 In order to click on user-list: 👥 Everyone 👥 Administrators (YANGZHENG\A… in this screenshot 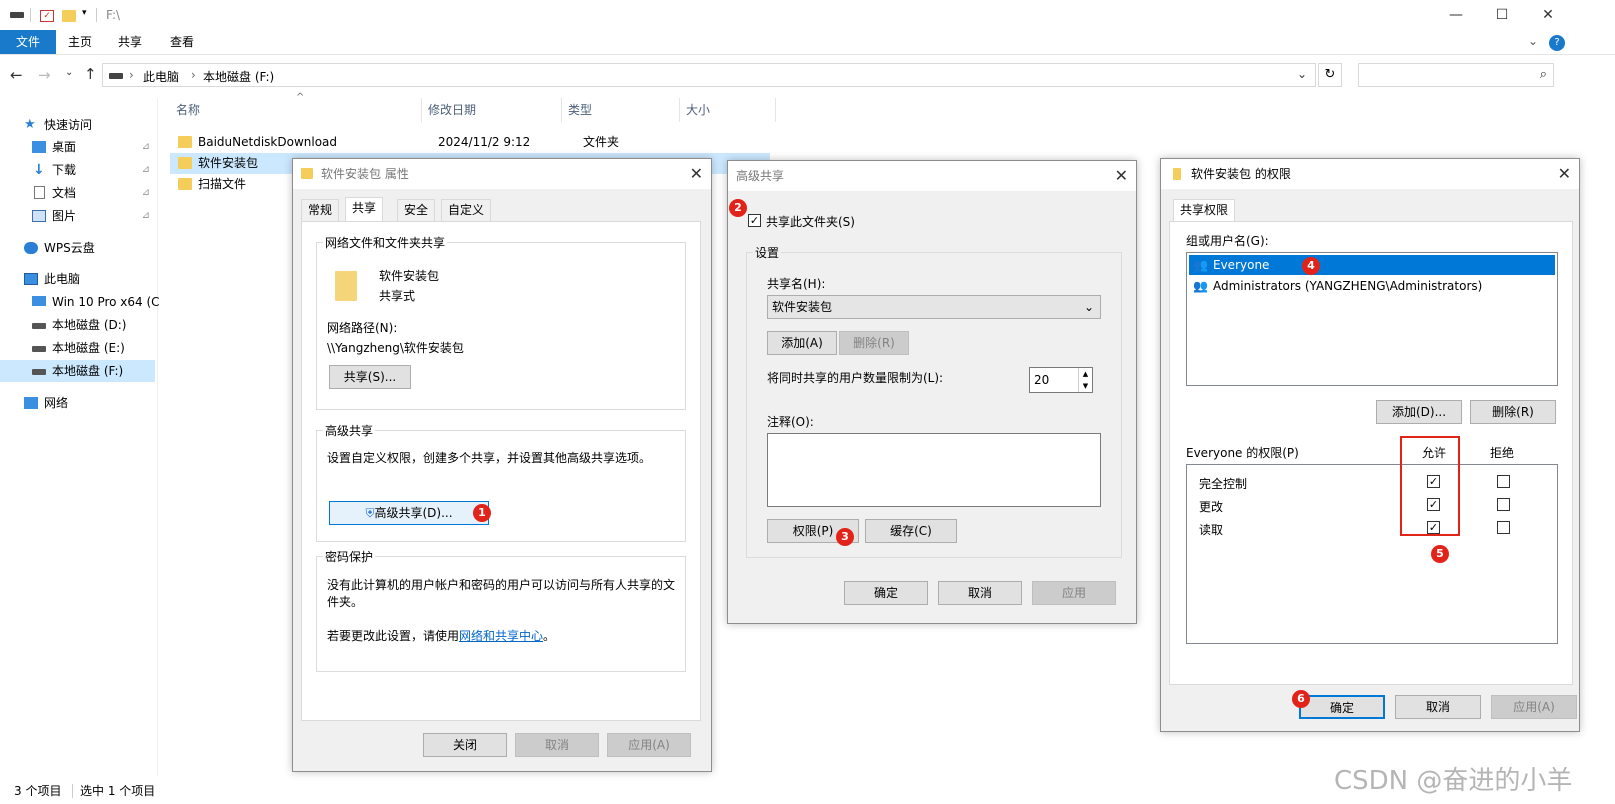, I will do `click(1372, 319)`.